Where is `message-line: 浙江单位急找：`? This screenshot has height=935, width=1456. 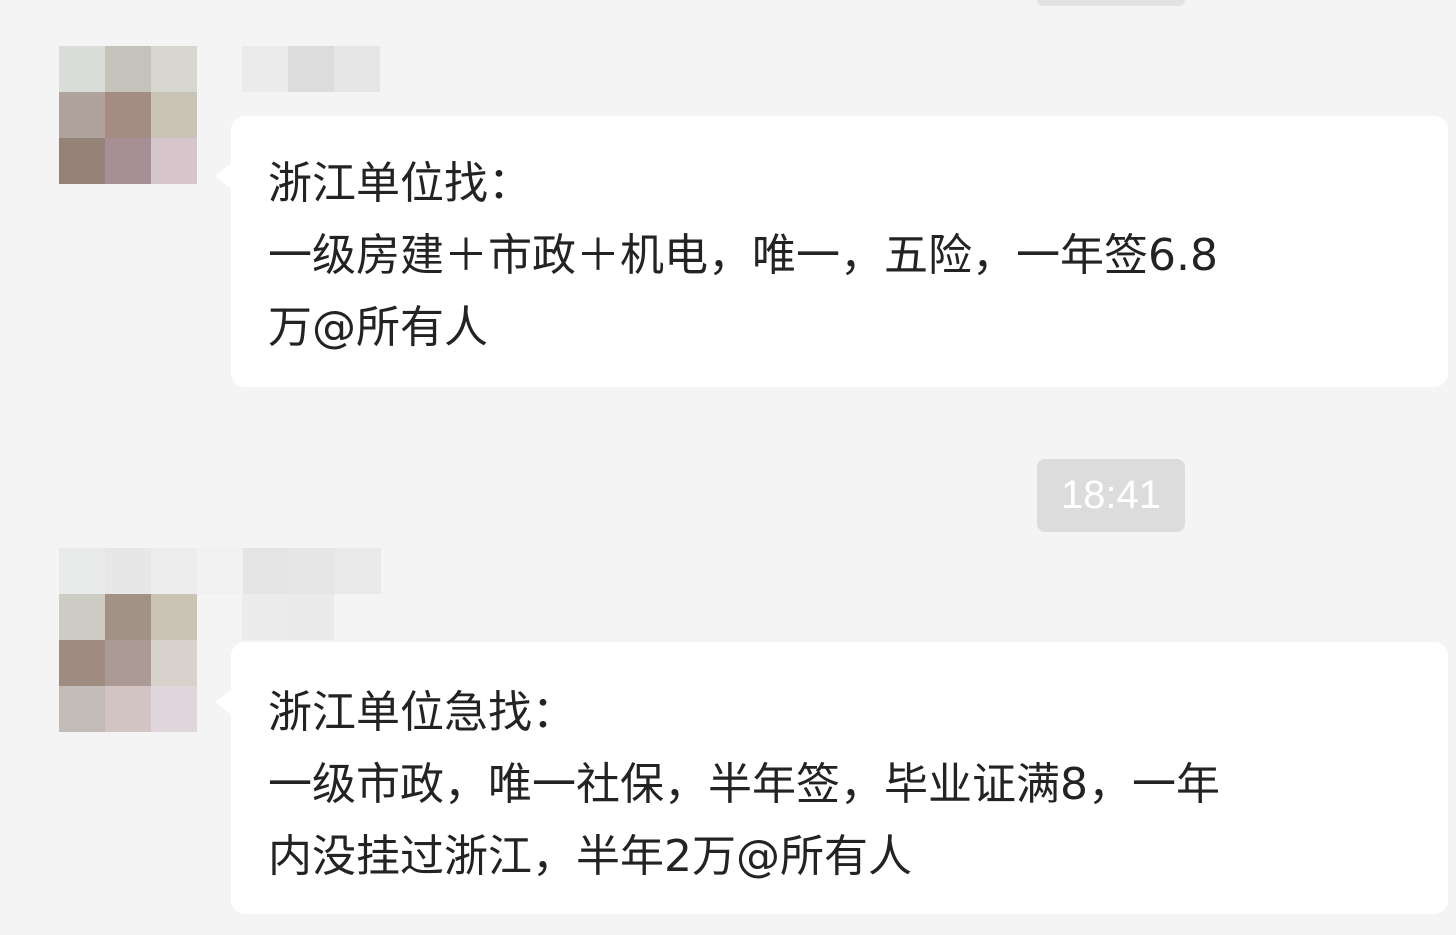
message-line: 浙江单位急找： is located at coordinates (422, 712).